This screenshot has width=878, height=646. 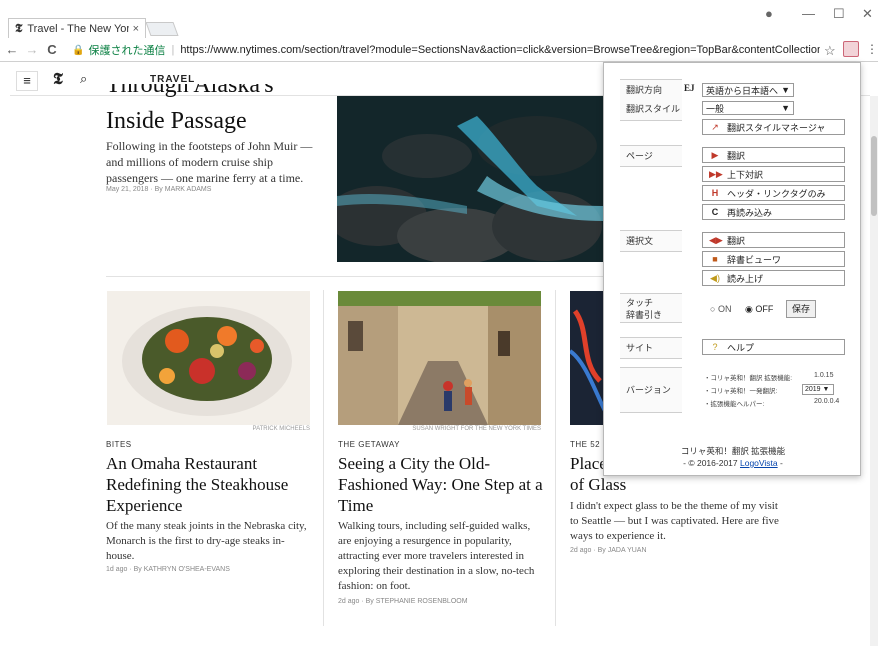 What do you see at coordinates (745, 278) in the screenshot?
I see `read-aloud-label: 読み上げ` at bounding box center [745, 278].